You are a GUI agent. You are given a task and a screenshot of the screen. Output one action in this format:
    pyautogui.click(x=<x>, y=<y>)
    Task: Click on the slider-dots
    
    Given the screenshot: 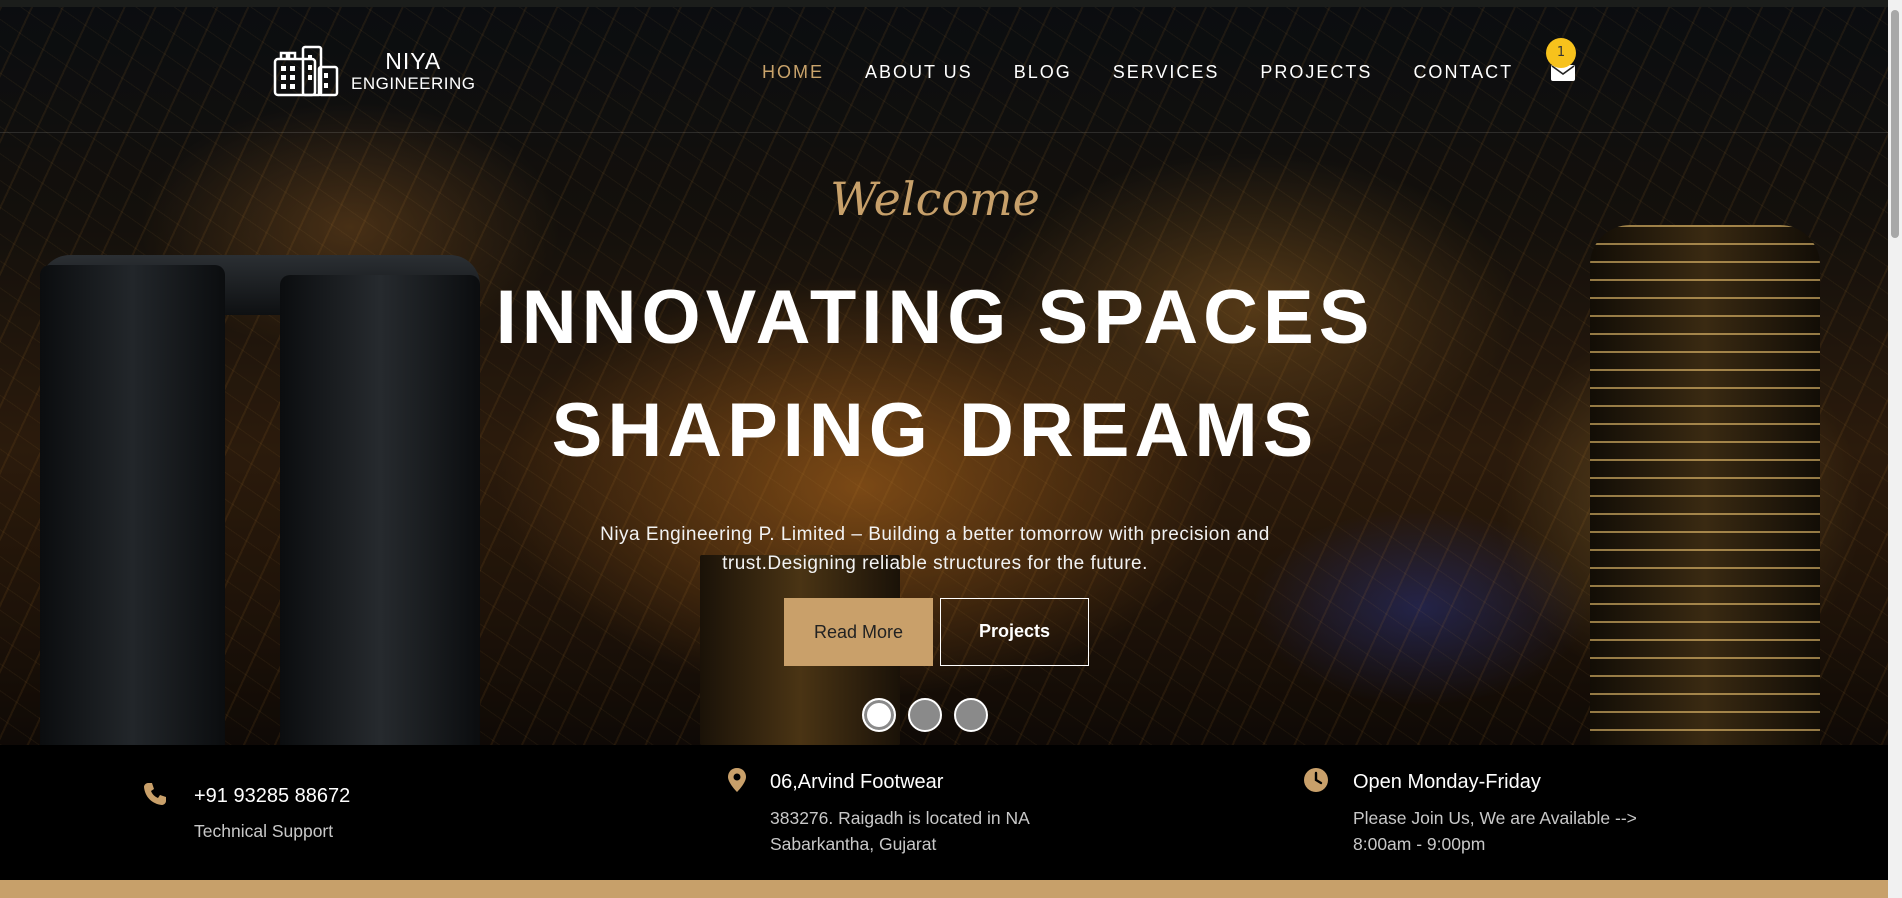 What is the action you would take?
    pyautogui.click(x=931, y=715)
    